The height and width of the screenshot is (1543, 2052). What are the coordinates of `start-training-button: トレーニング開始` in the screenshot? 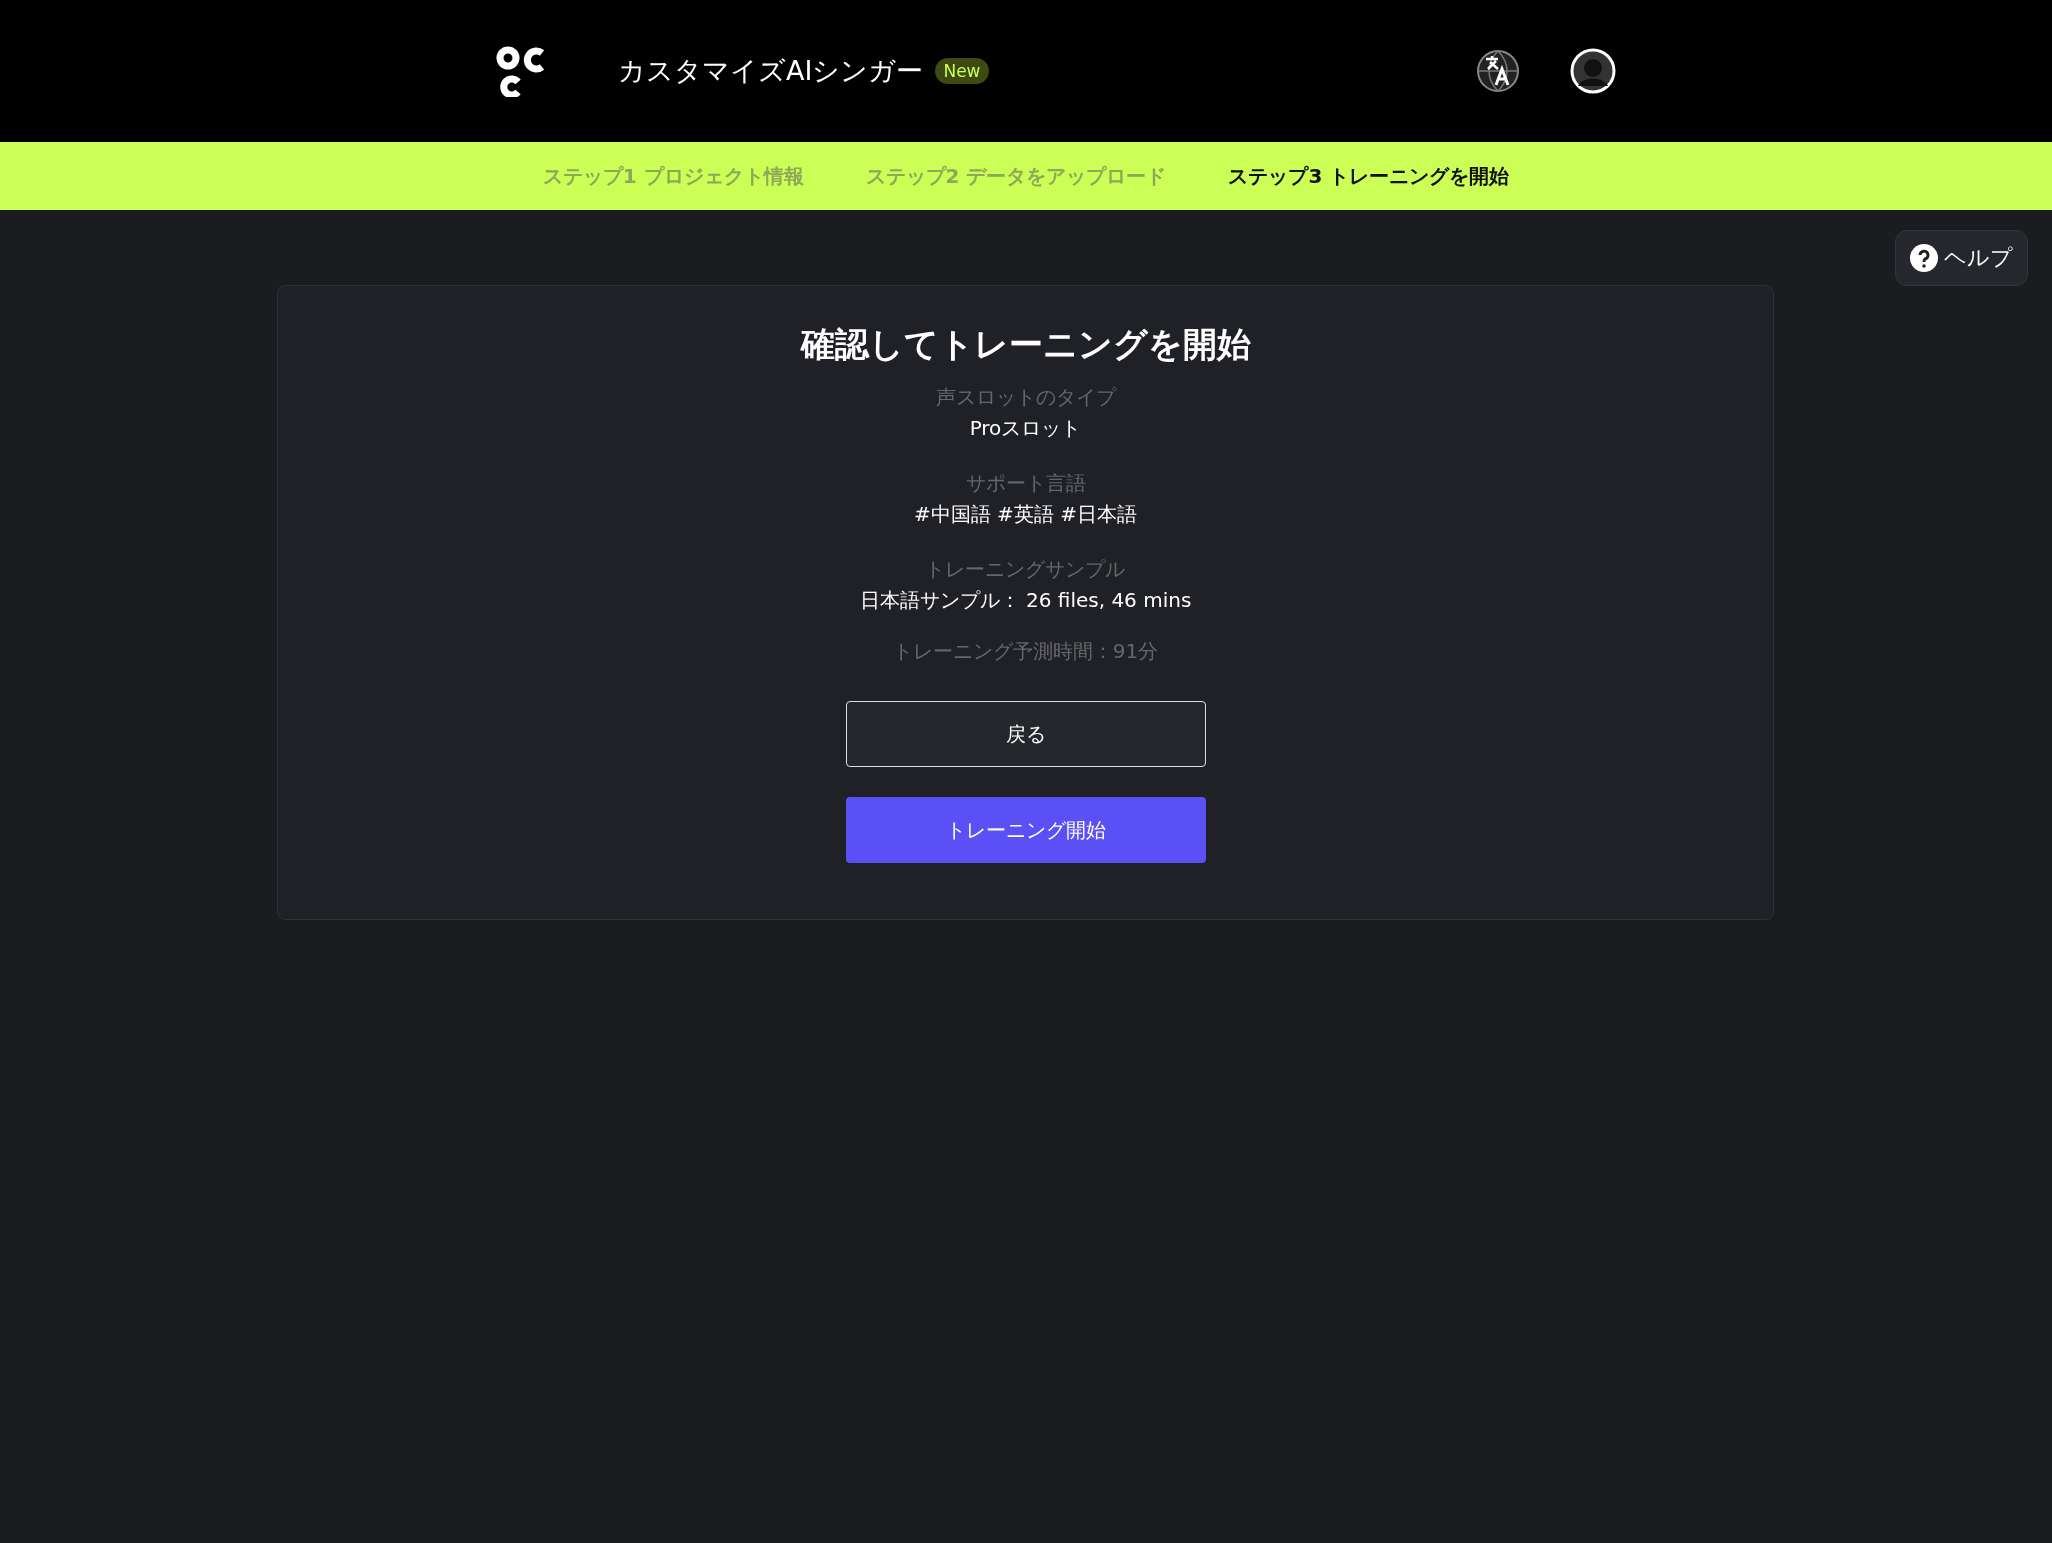 It's located at (1025, 830).